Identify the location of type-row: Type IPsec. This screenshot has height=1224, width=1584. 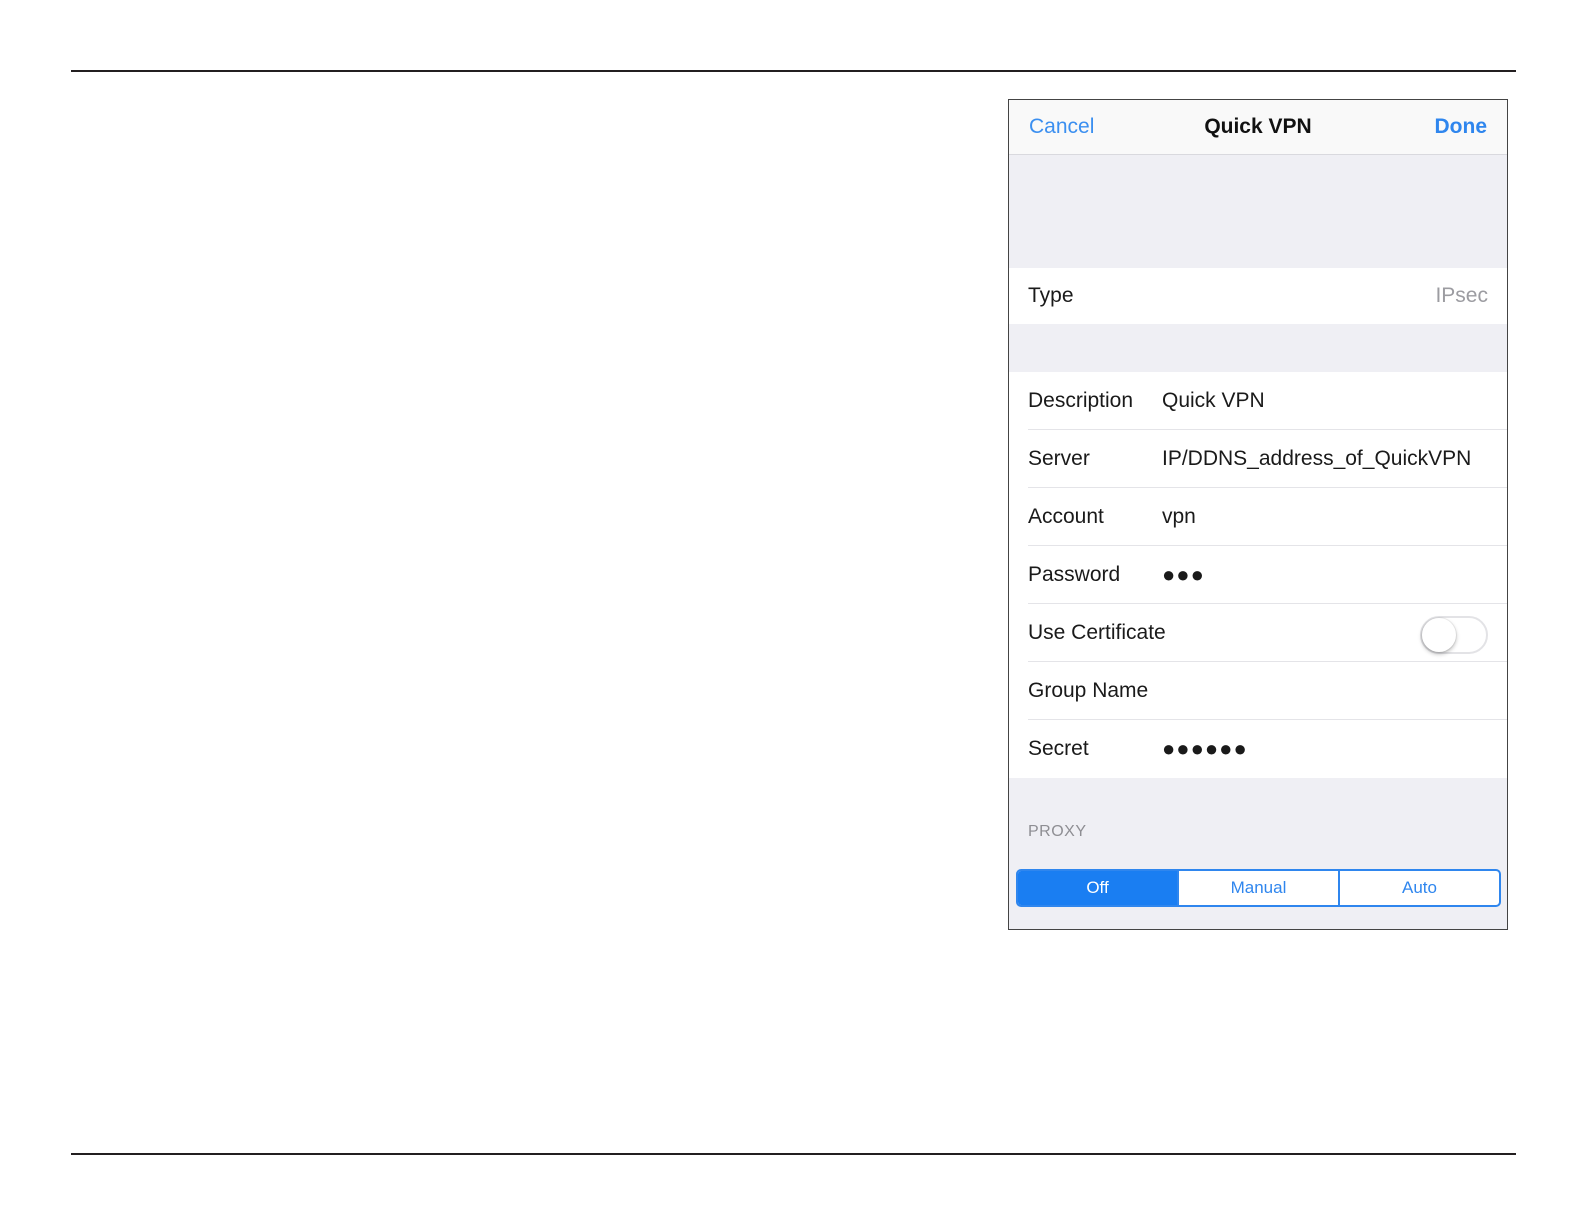
(1258, 296).